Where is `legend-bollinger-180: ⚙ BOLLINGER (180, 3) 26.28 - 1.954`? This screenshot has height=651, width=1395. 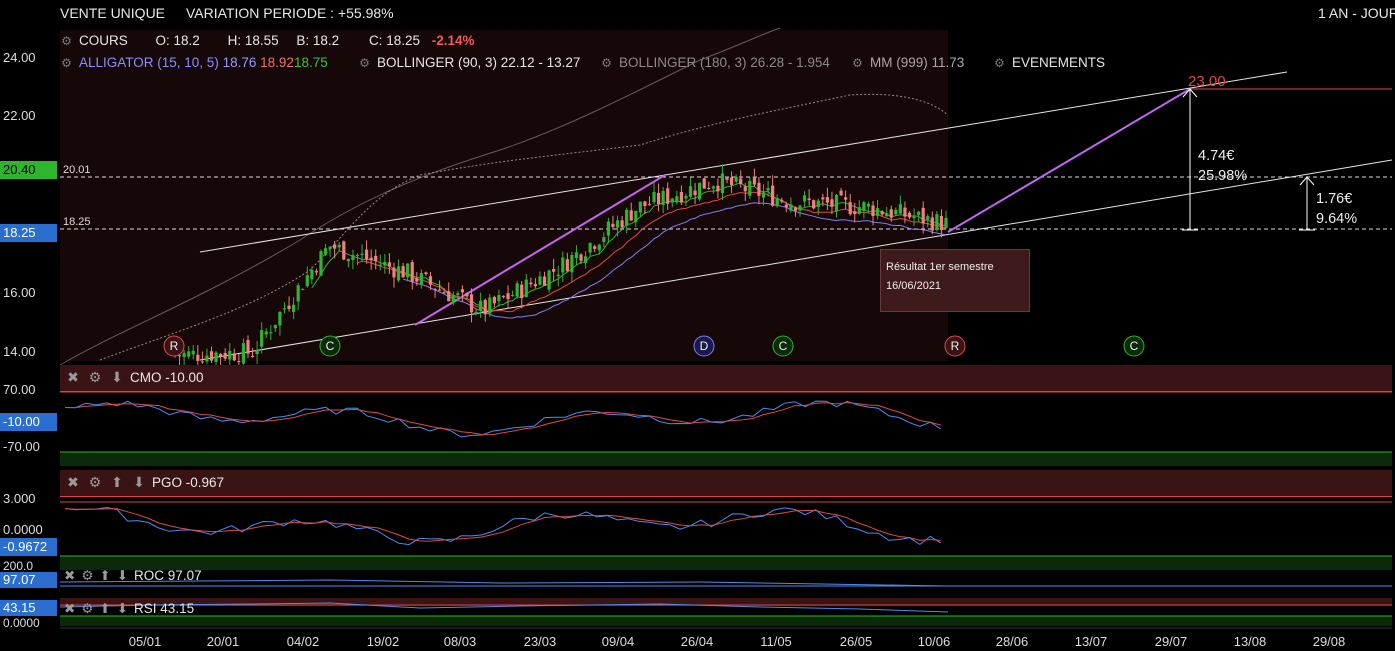 legend-bollinger-180: ⚙ BOLLINGER (180, 3) 26.28 - 1.954 is located at coordinates (715, 62).